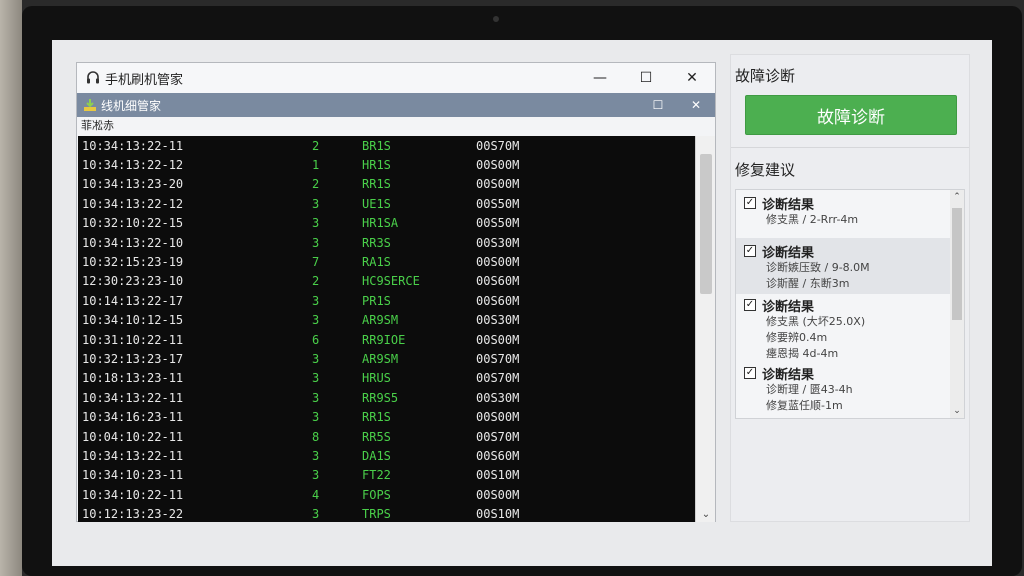  Describe the element at coordinates (391, 281) in the screenshot. I see `log-code: HC9SERCE` at that location.